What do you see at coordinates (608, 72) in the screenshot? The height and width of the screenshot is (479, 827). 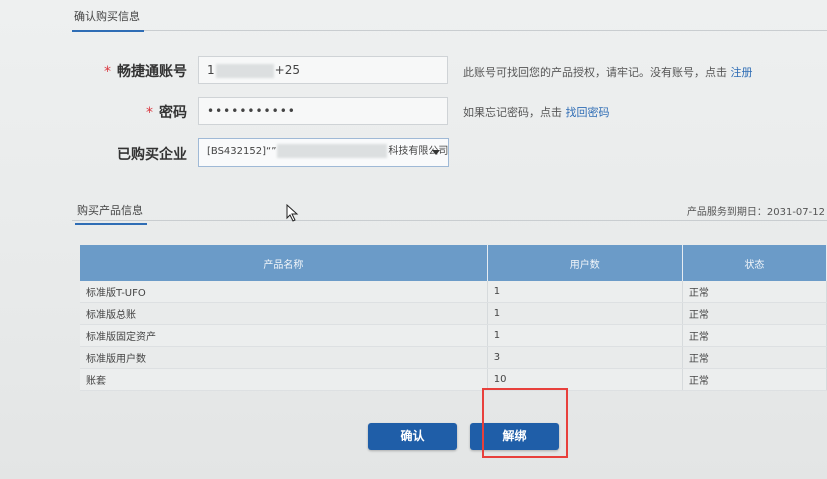 I see `account-hint: 此账号可找回您的产品授权，请牢记。没有账号，点击 注册` at bounding box center [608, 72].